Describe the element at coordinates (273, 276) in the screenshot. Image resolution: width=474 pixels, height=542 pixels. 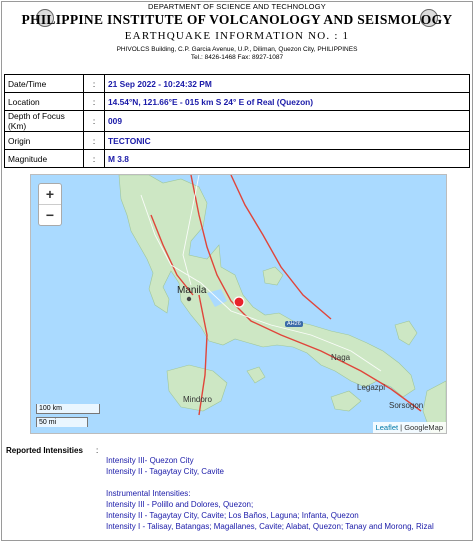
I see `polillo-island` at that location.